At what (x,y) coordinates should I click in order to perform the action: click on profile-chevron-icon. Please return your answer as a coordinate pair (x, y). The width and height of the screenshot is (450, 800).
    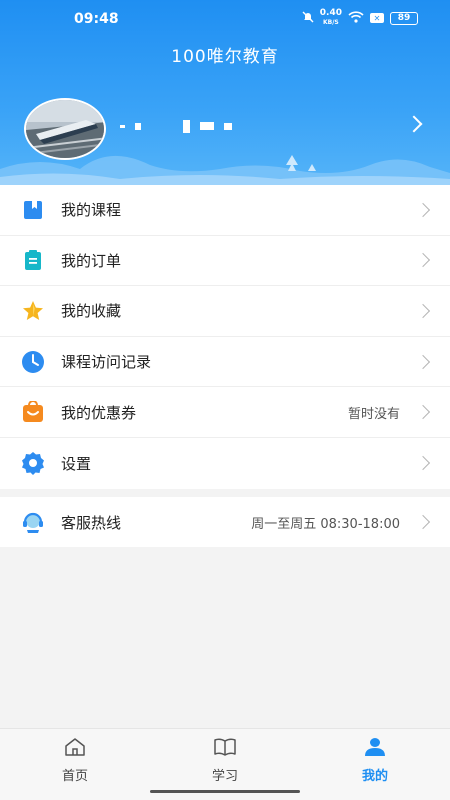
    Looking at the image, I should click on (414, 124).